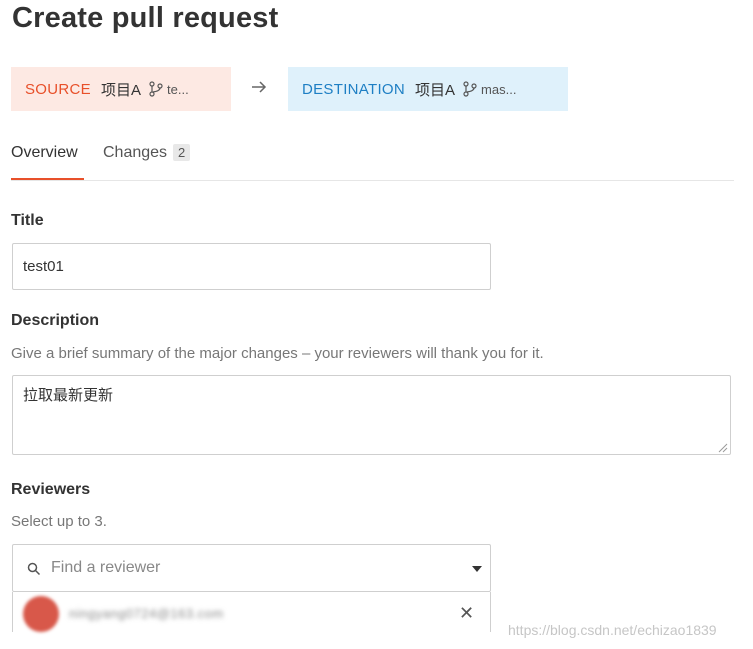  What do you see at coordinates (477, 569) in the screenshot?
I see `caret-down-icon` at bounding box center [477, 569].